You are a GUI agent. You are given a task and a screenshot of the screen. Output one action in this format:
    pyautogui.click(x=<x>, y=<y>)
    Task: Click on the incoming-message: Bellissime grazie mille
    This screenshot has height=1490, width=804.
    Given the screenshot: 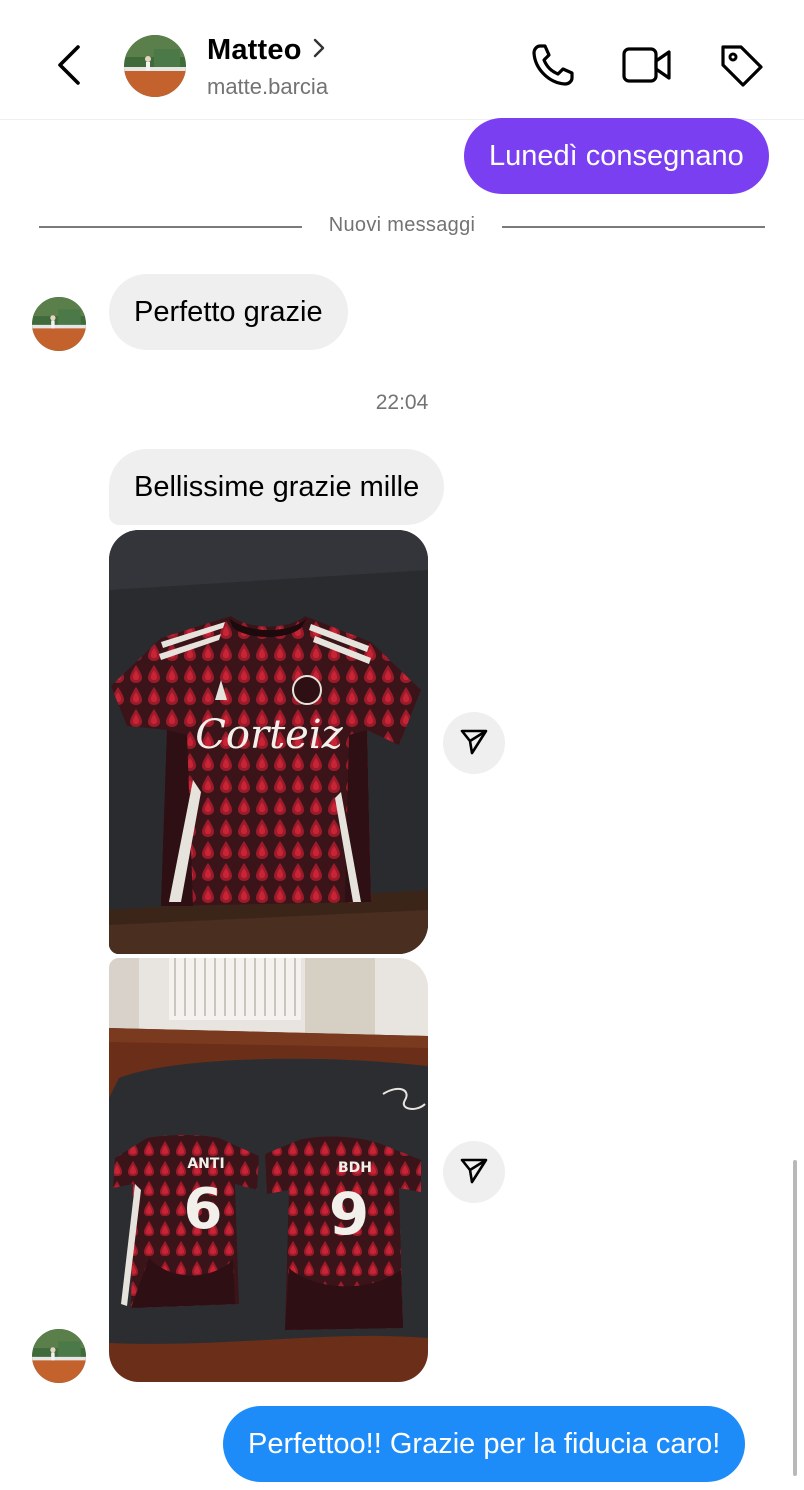 What is the action you would take?
    pyautogui.click(x=277, y=487)
    